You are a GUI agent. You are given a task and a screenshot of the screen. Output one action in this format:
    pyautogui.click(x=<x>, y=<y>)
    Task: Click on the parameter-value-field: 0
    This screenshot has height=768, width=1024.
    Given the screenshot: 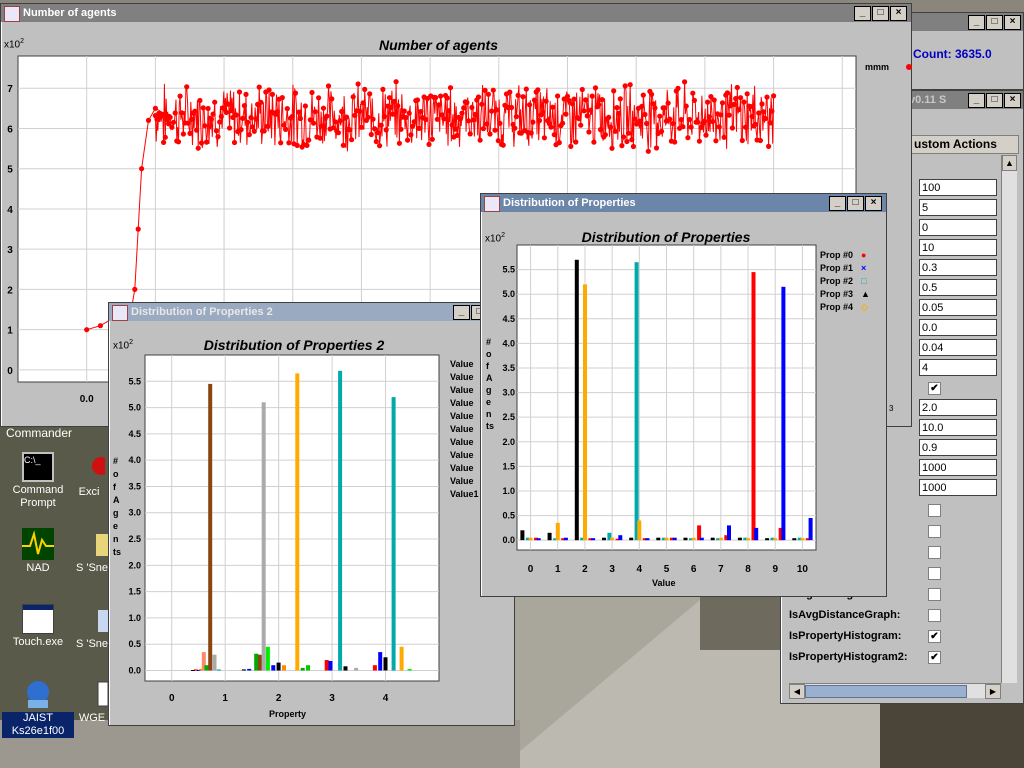 What is the action you would take?
    pyautogui.click(x=958, y=227)
    